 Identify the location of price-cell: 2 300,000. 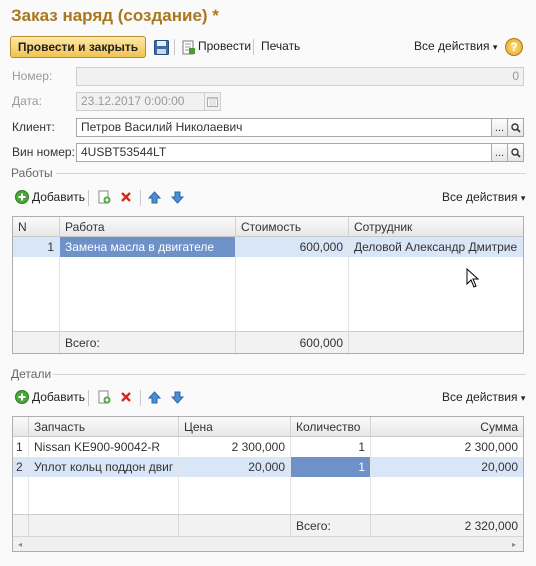
(235, 447).